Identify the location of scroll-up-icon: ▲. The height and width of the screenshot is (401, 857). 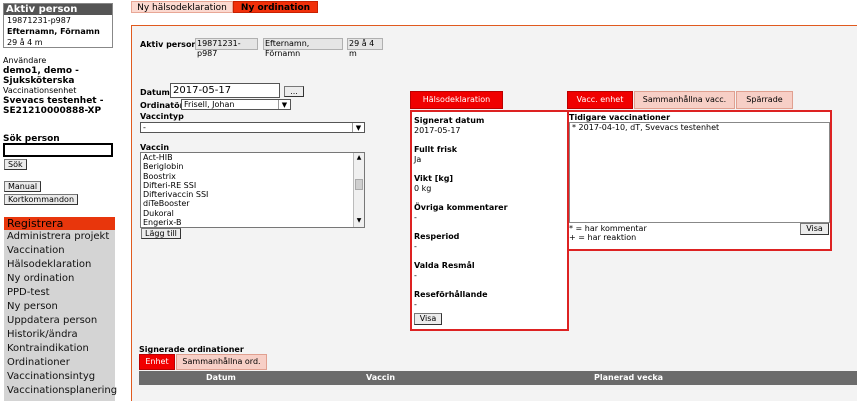
(359, 158).